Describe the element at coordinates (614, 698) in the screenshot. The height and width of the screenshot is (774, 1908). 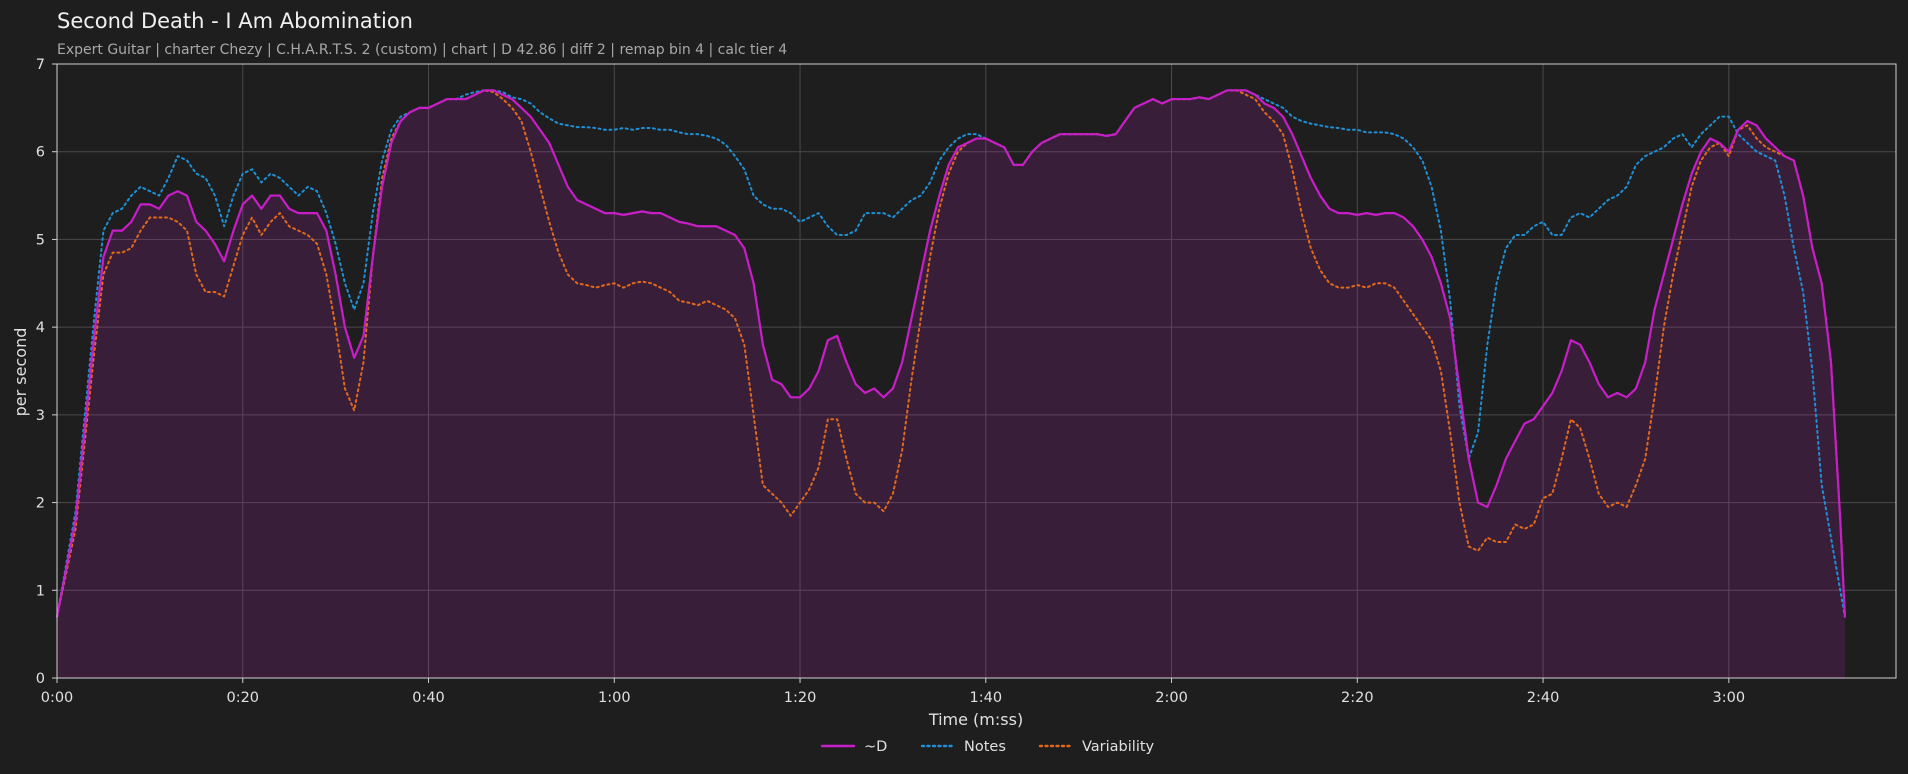
I see `x-tick-label: 1:00` at that location.